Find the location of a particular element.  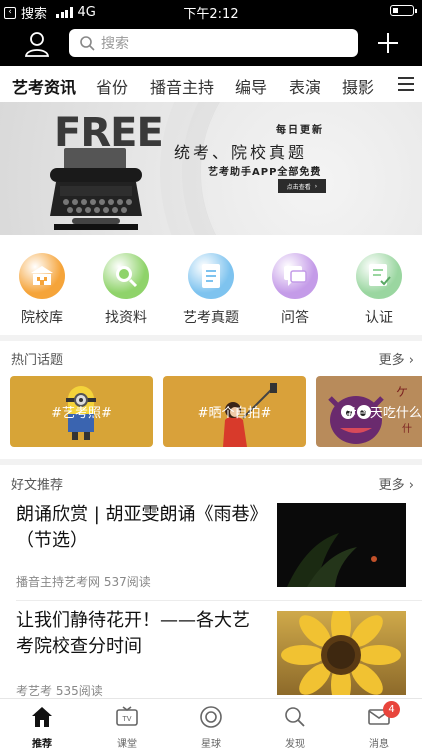

articles-more: 更多 › is located at coordinates (396, 483).